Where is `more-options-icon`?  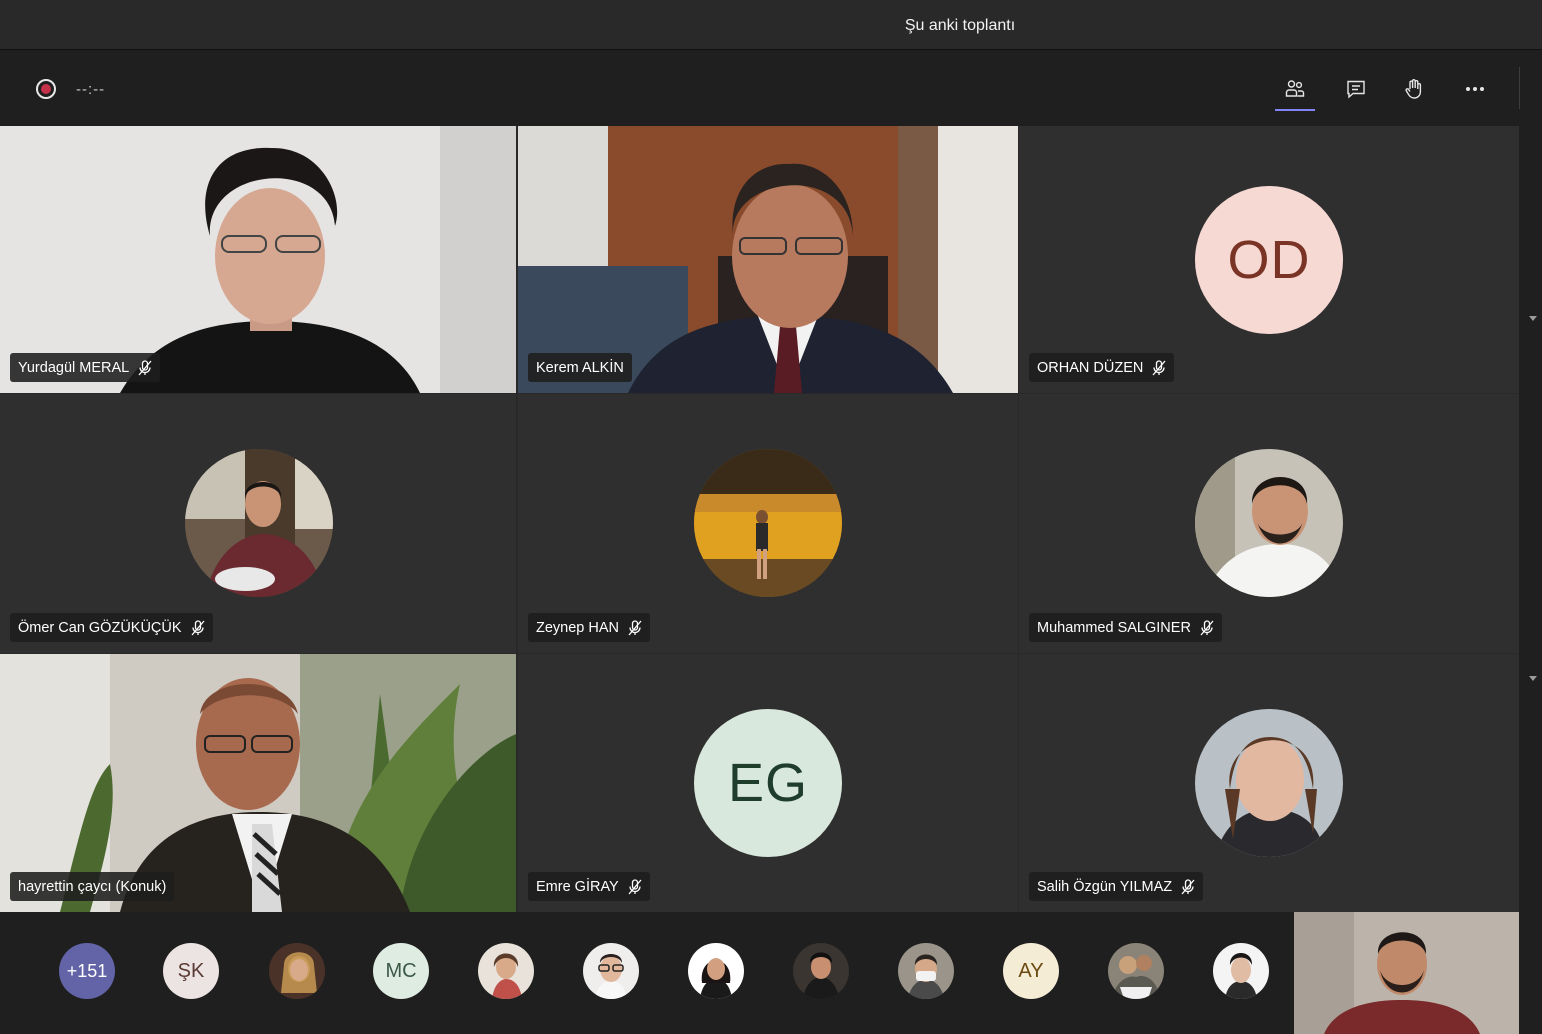
more-options-icon is located at coordinates (1475, 89).